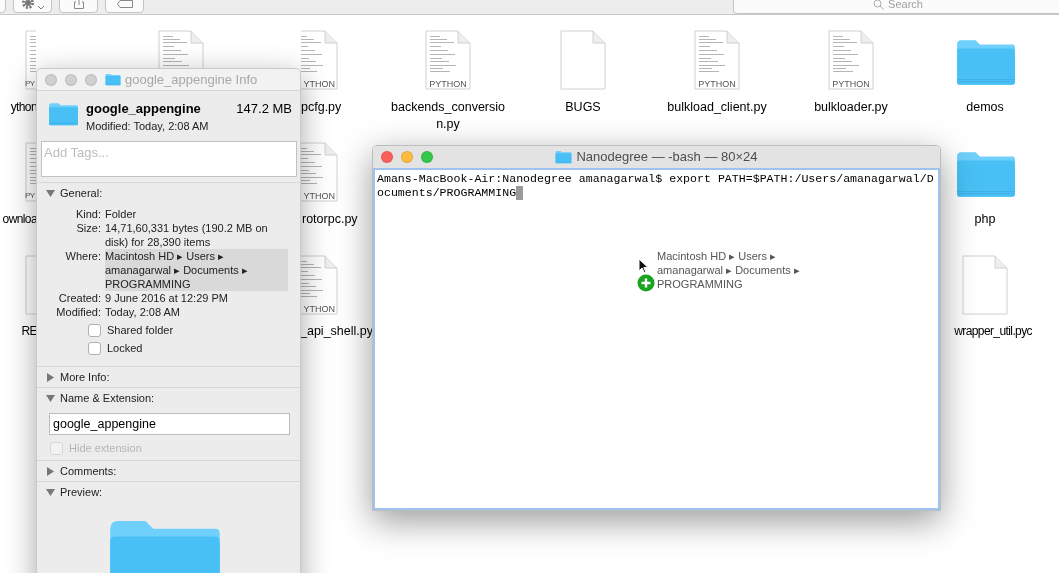  I want to click on file-name: bulkloader.py, so click(851, 107).